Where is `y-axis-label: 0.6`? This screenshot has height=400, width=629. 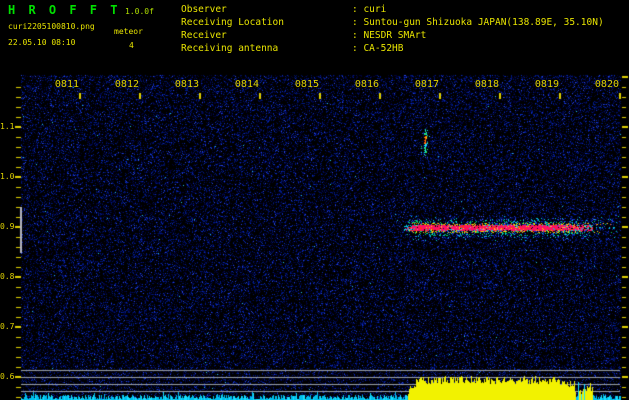
y-axis-label: 0.6 is located at coordinates (7, 376).